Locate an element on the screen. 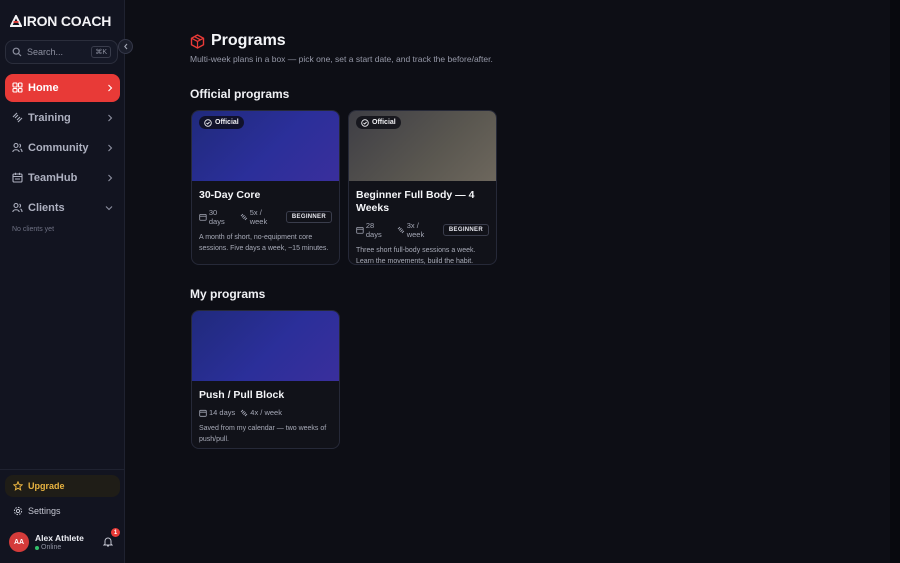  program-meta: 30 days 5x / week BEGINNER is located at coordinates (265, 217).